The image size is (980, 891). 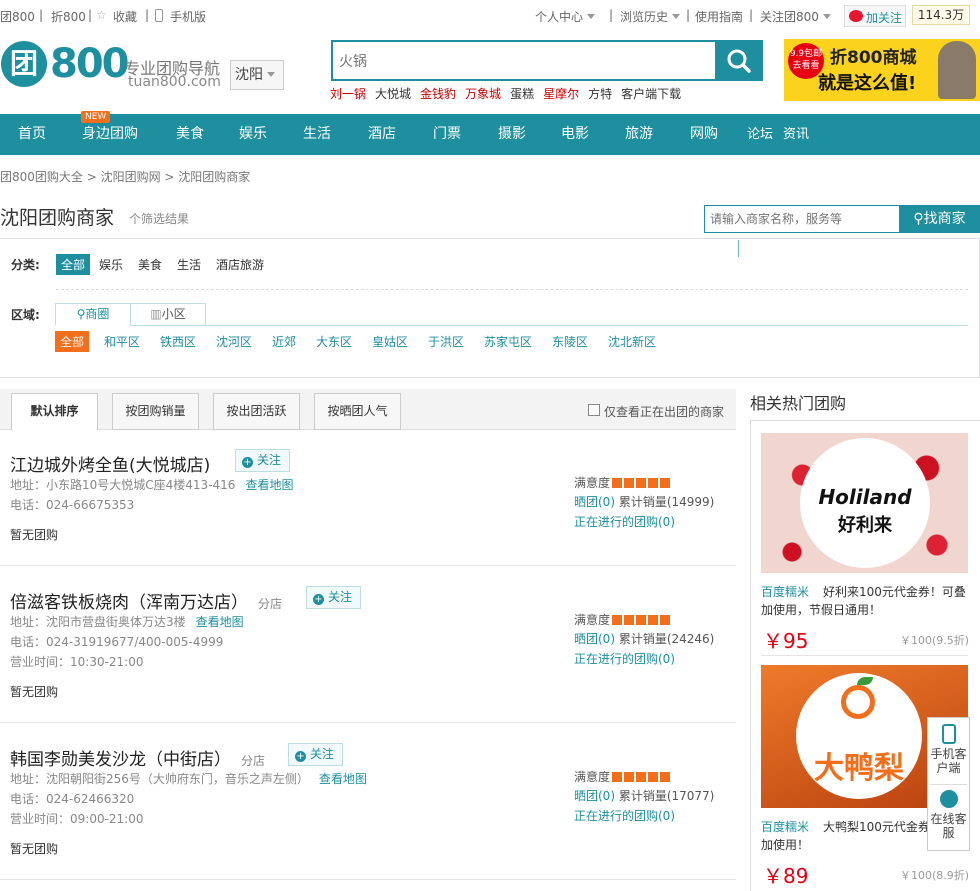 I want to click on search-icon, so click(x=739, y=61).